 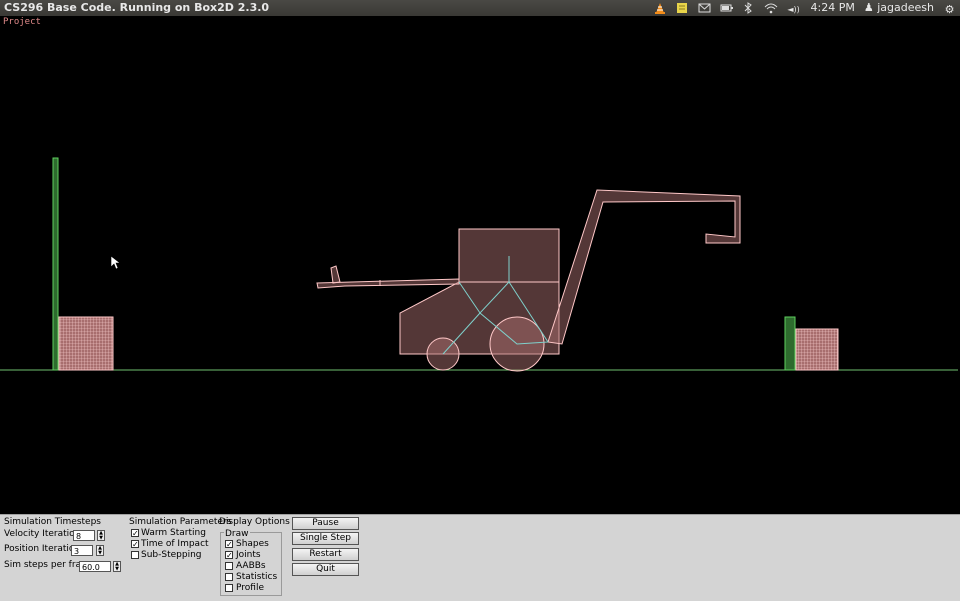 What do you see at coordinates (252, 544) in the screenshot?
I see `shapes-label: Shapes` at bounding box center [252, 544].